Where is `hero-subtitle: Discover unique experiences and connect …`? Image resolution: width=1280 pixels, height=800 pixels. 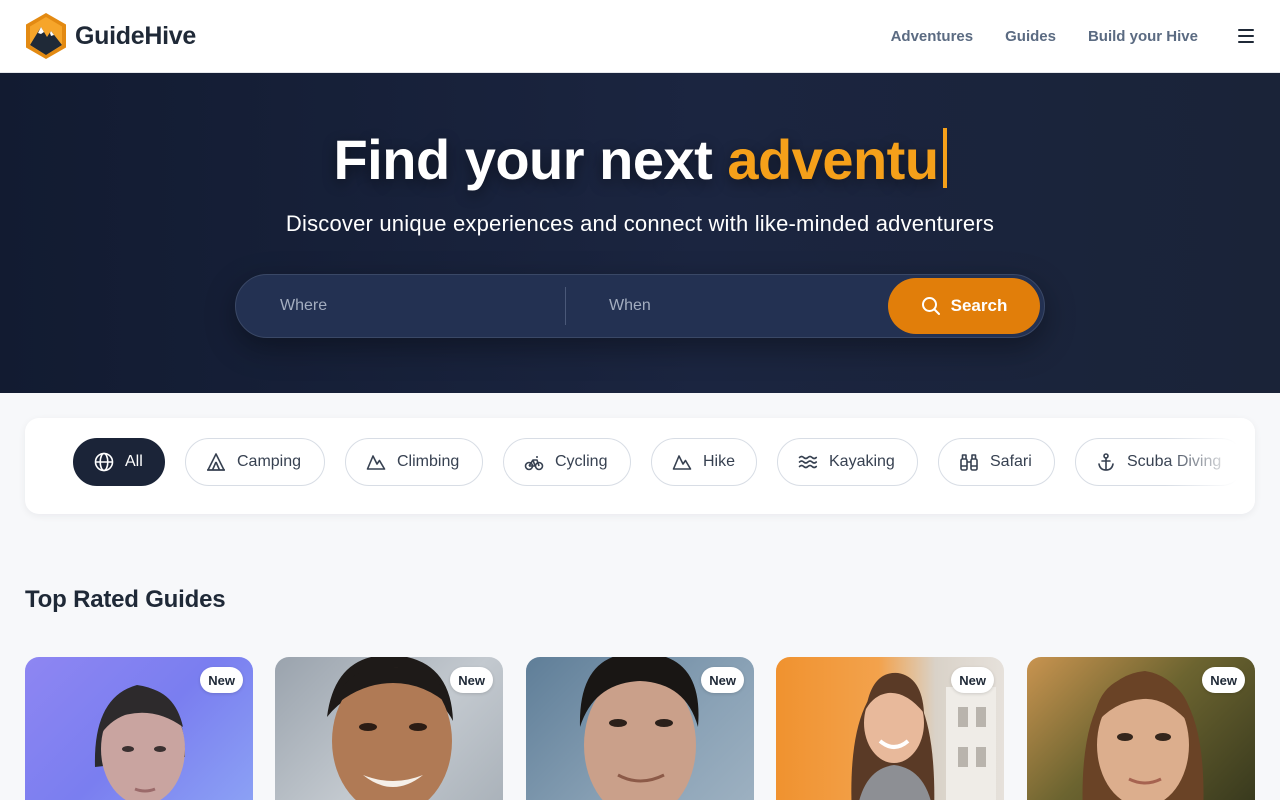 hero-subtitle: Discover unique experiences and connect … is located at coordinates (640, 223).